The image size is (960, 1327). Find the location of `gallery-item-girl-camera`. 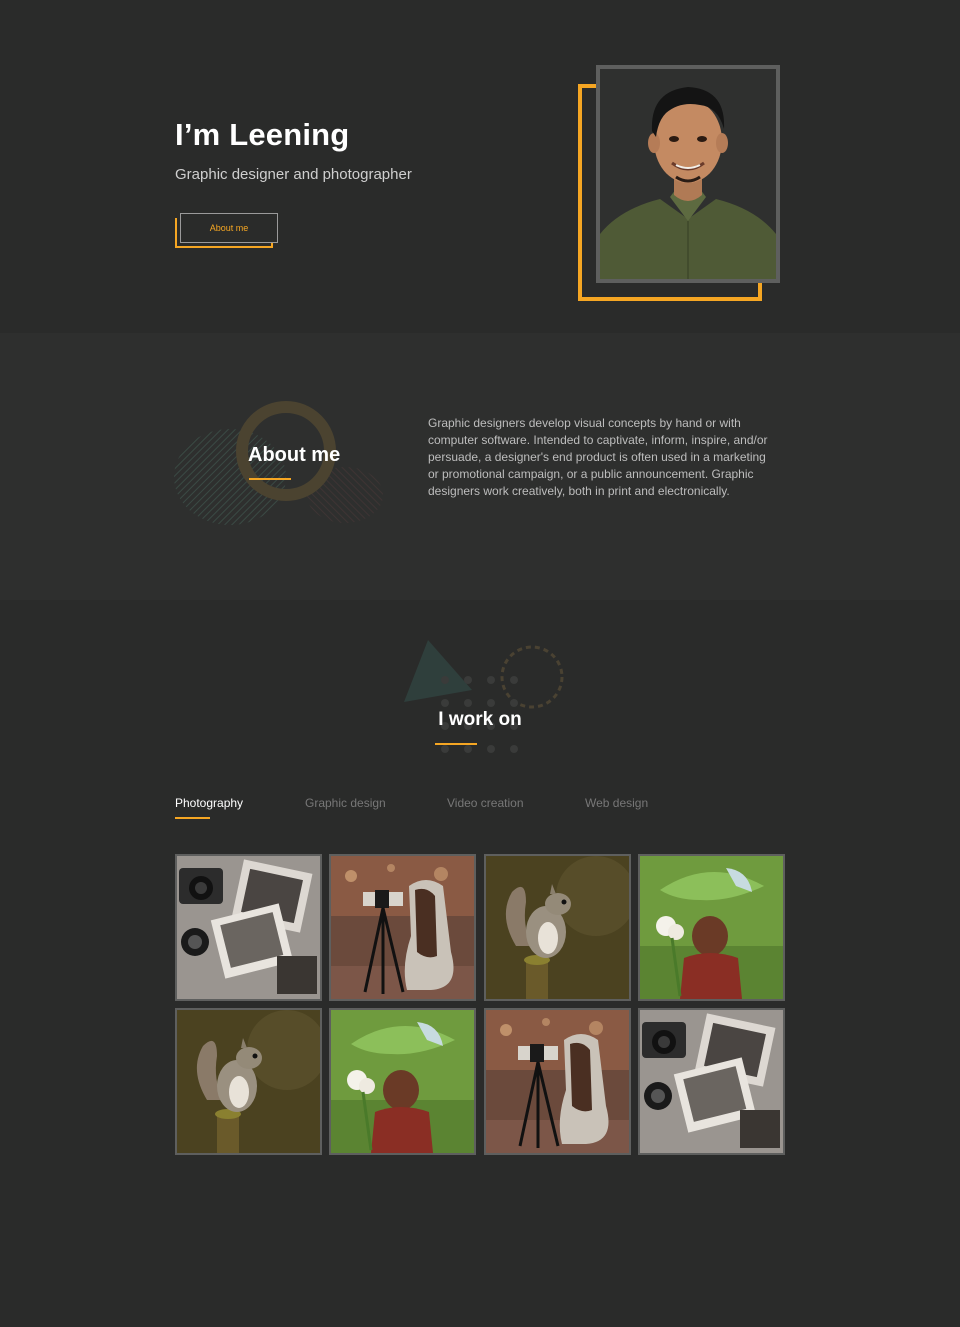

gallery-item-girl-camera is located at coordinates (402, 927).